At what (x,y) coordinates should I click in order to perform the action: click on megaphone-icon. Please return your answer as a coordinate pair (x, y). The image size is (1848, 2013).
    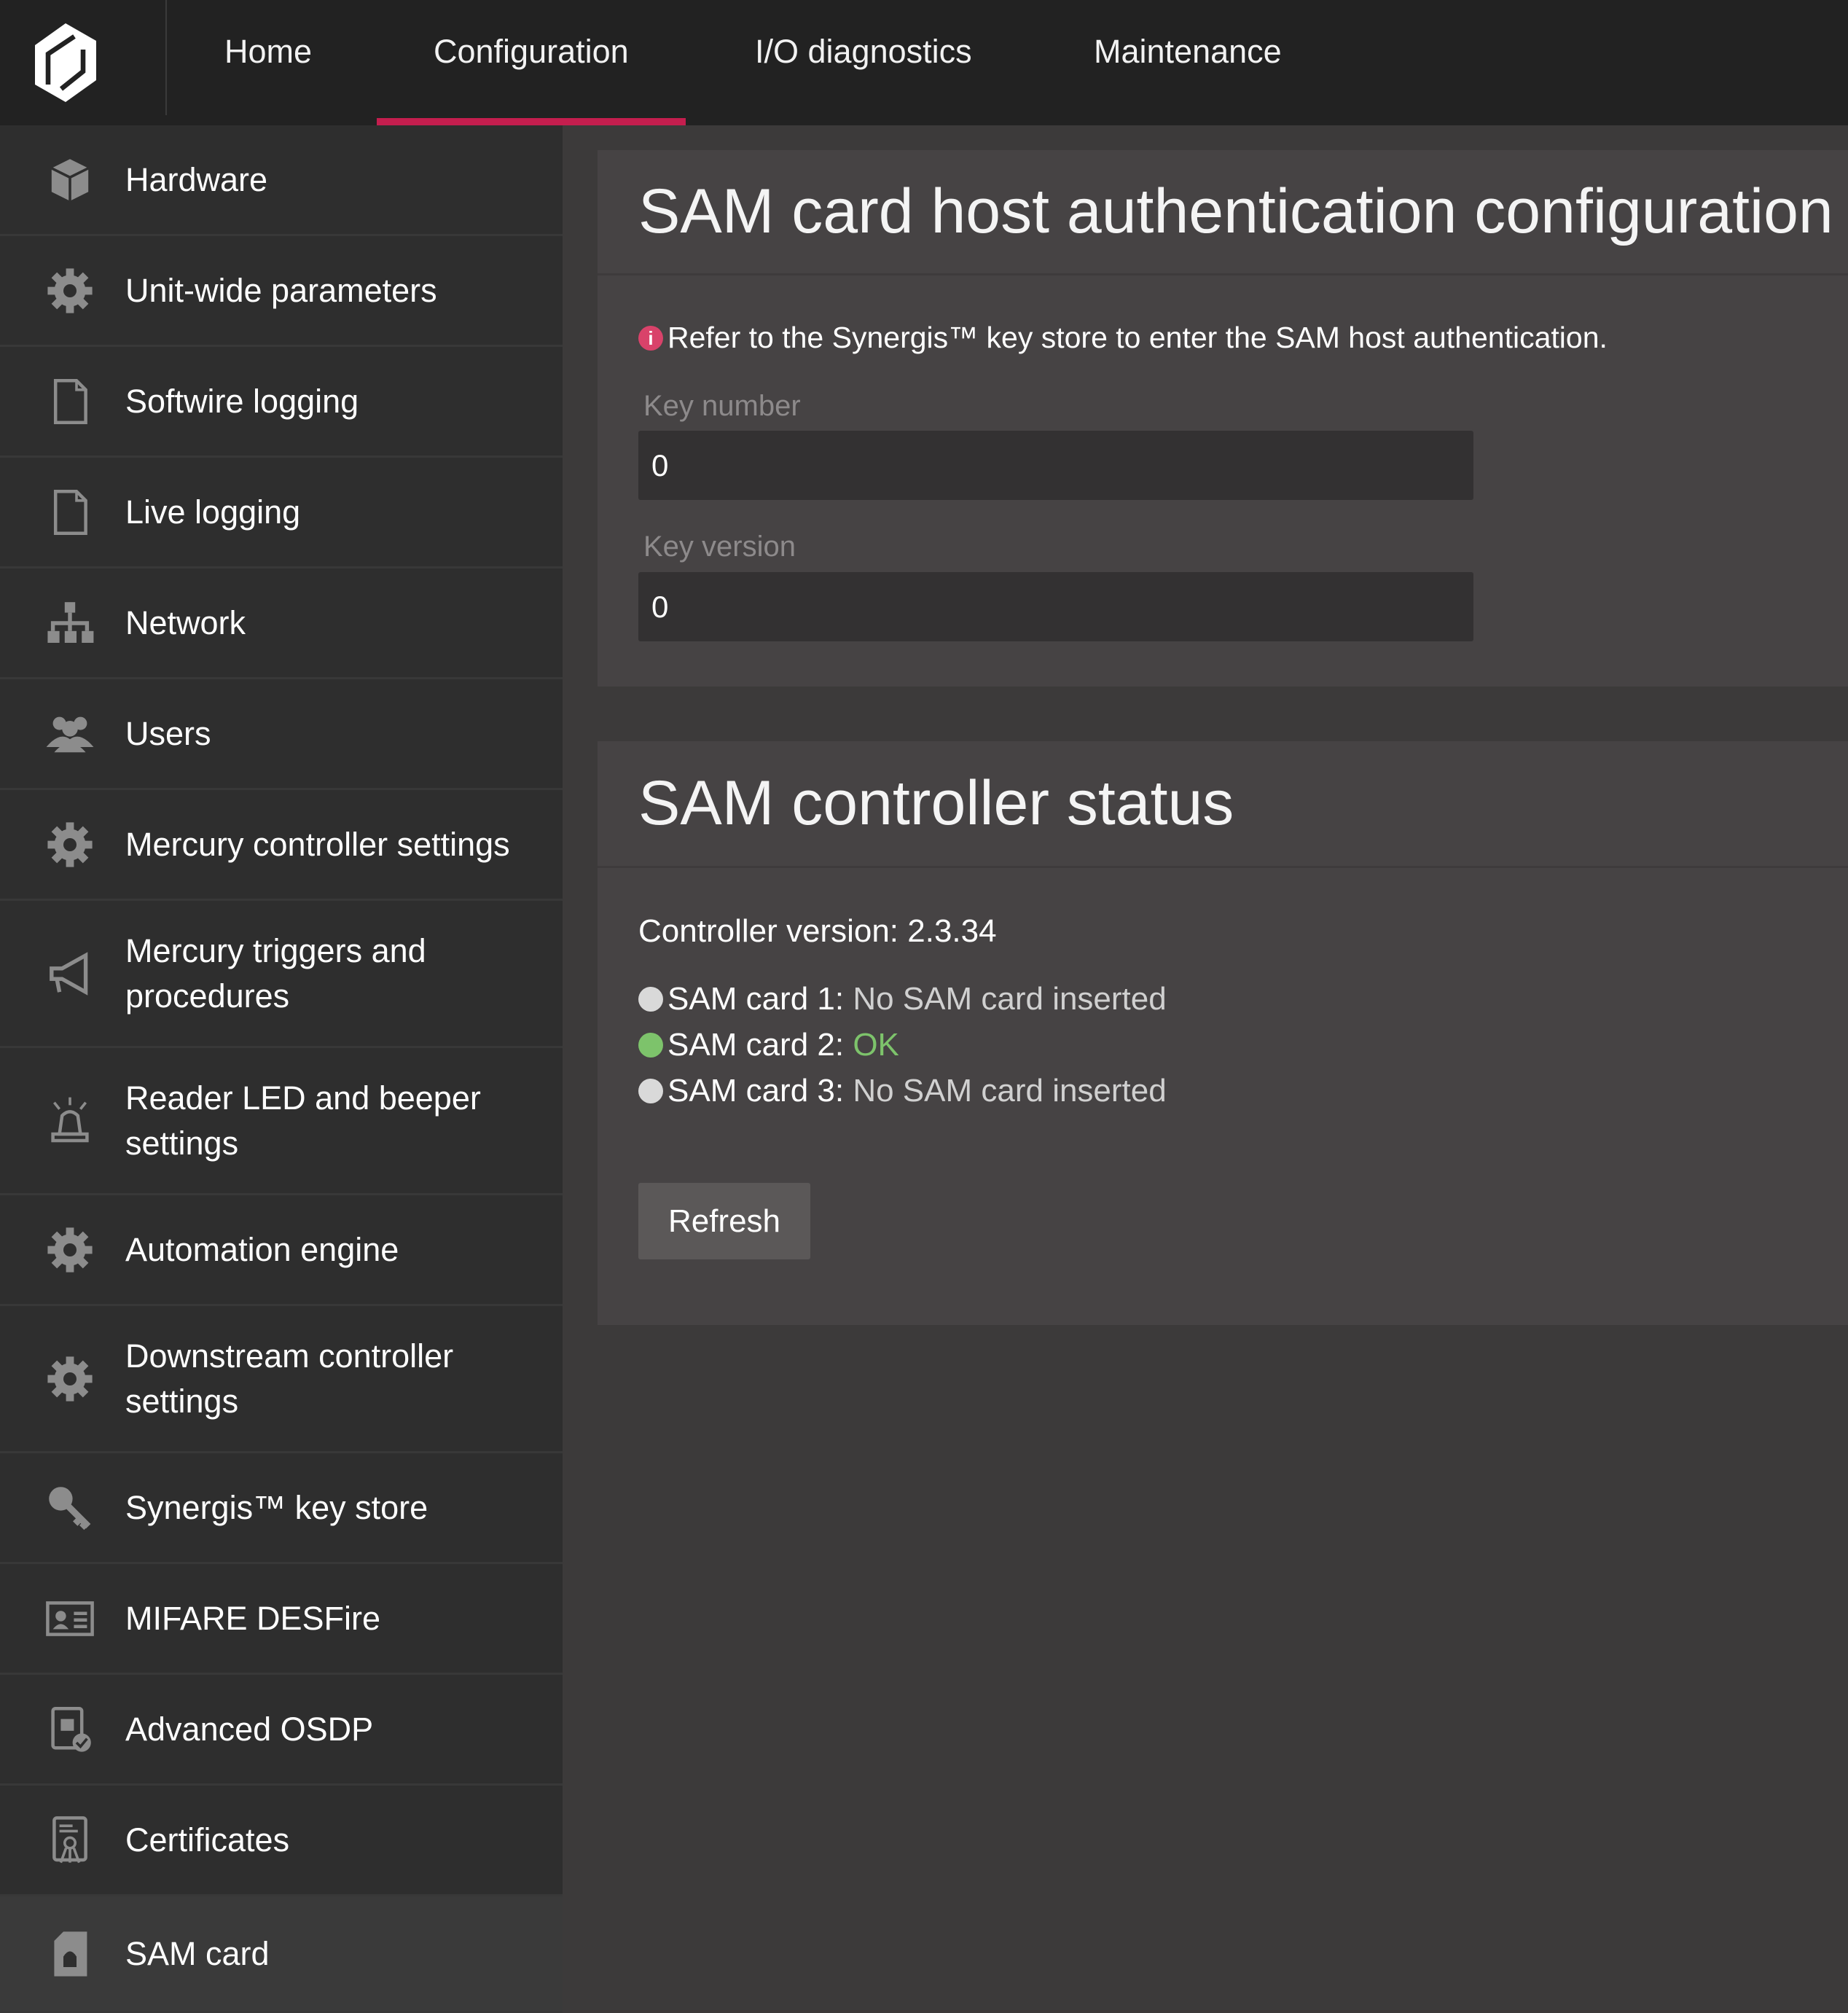
    Looking at the image, I should click on (69, 974).